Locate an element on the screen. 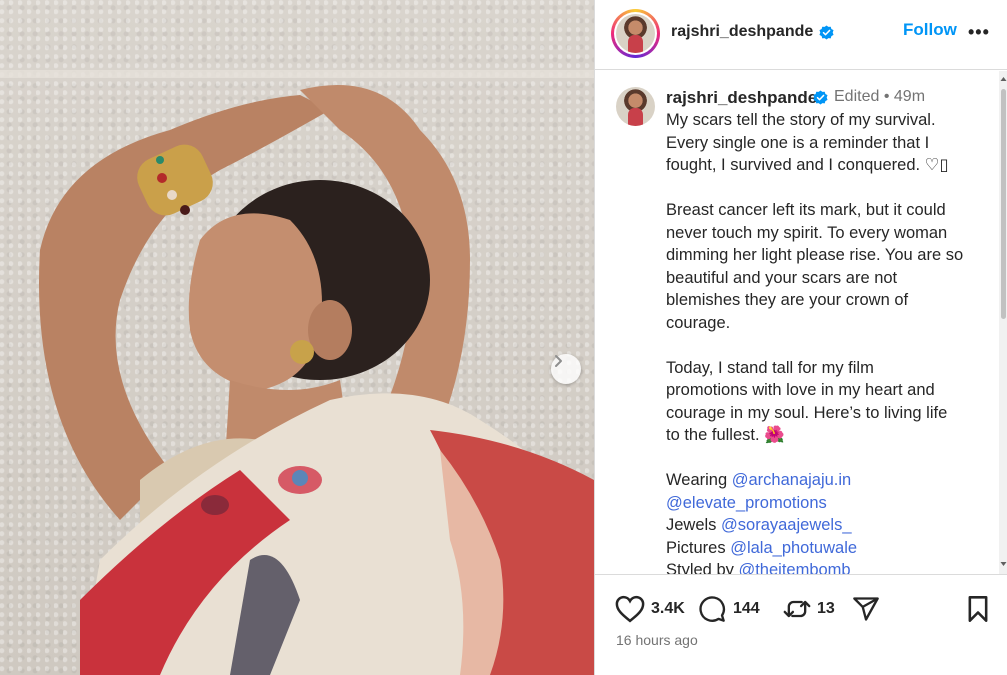 The width and height of the screenshot is (1007, 675). header-username: rajshri_deshpande is located at coordinates (742, 32).